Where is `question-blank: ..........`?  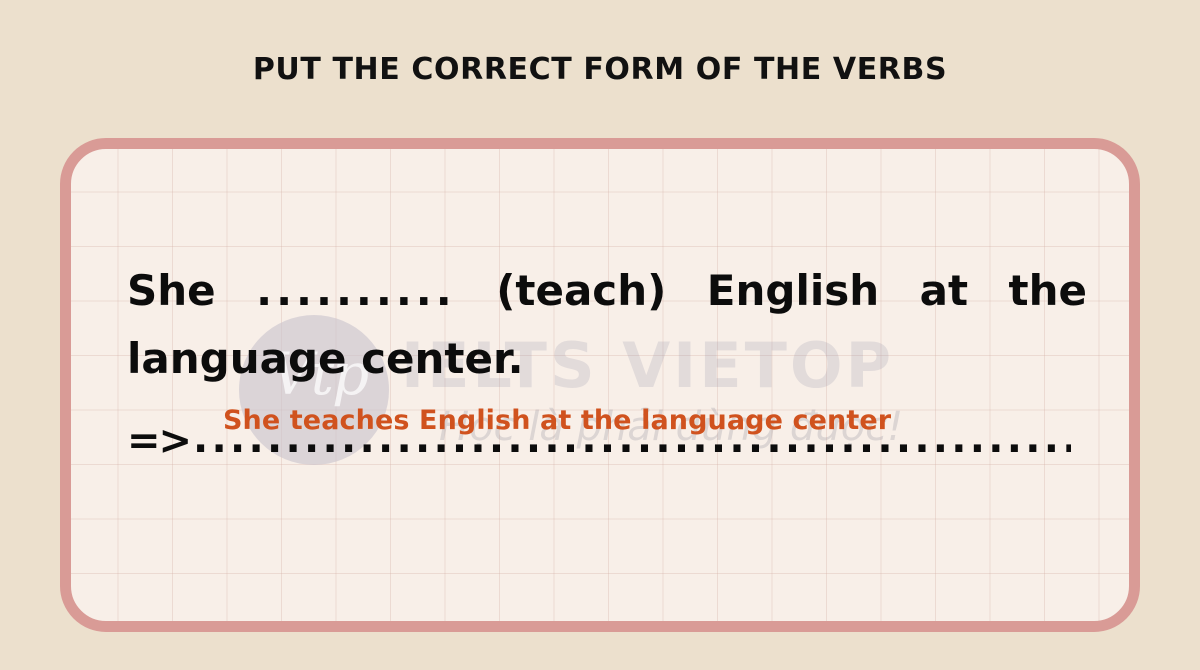 question-blank: .......... is located at coordinates (356, 290).